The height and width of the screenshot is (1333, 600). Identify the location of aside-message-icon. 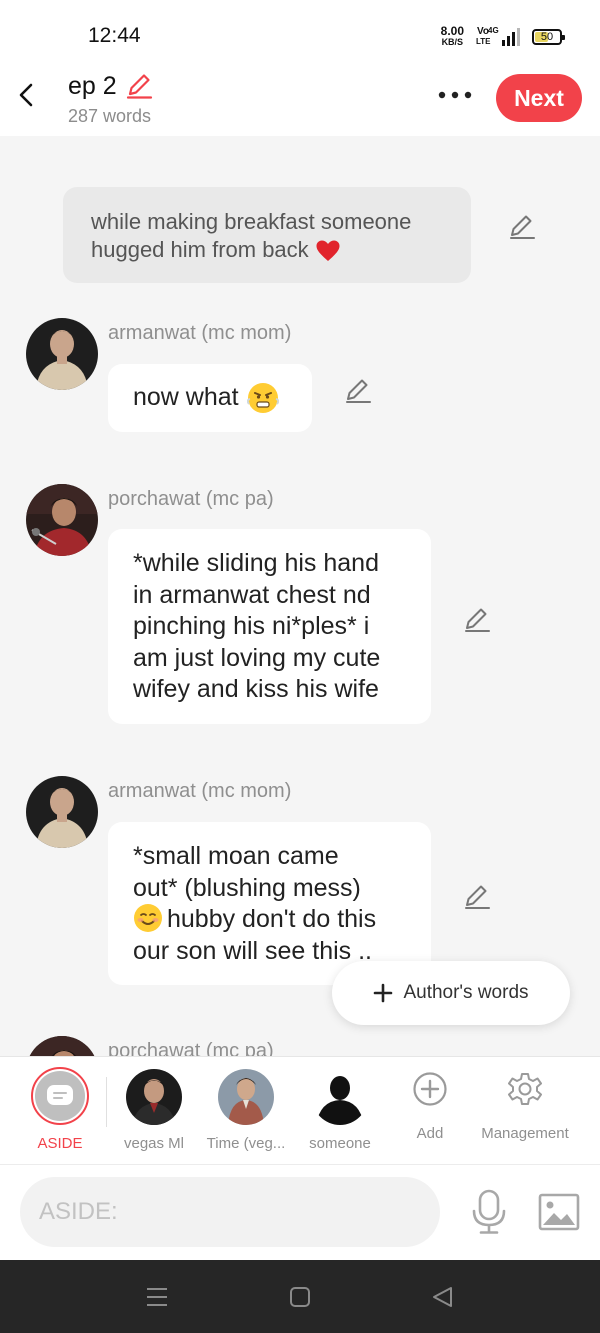
(60, 1095).